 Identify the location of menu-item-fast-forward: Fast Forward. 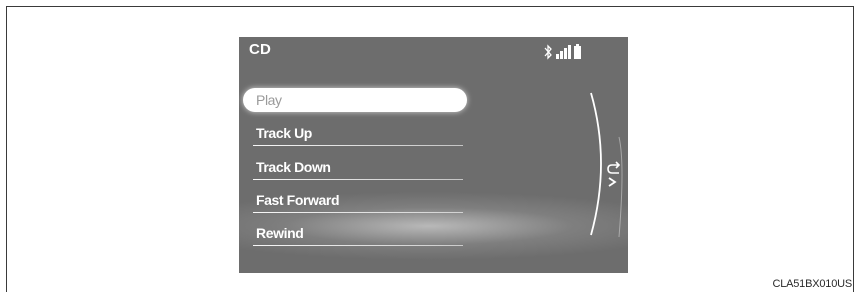
(355, 200).